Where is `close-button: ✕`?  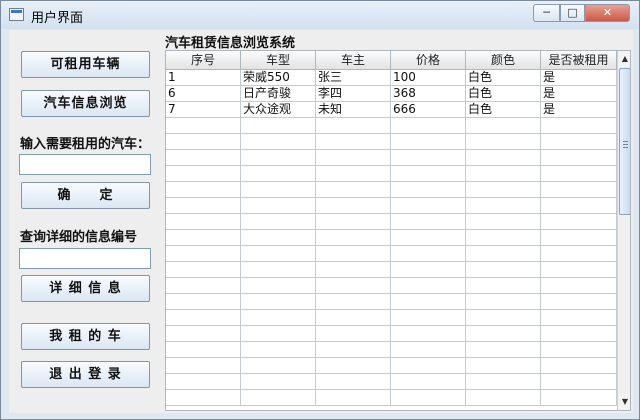
close-button: ✕ is located at coordinates (607, 13).